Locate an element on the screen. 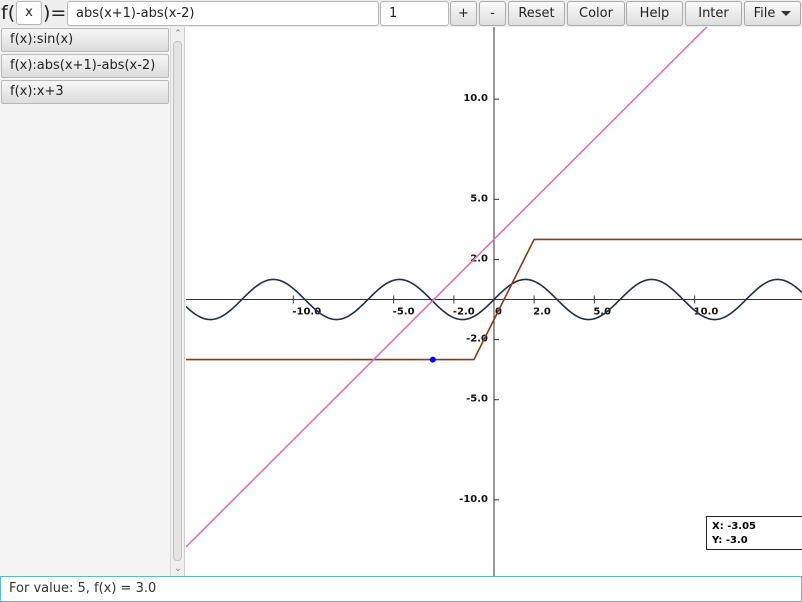 The width and height of the screenshot is (802, 602). function-list-item: f(x):sin(x) is located at coordinates (85, 40).